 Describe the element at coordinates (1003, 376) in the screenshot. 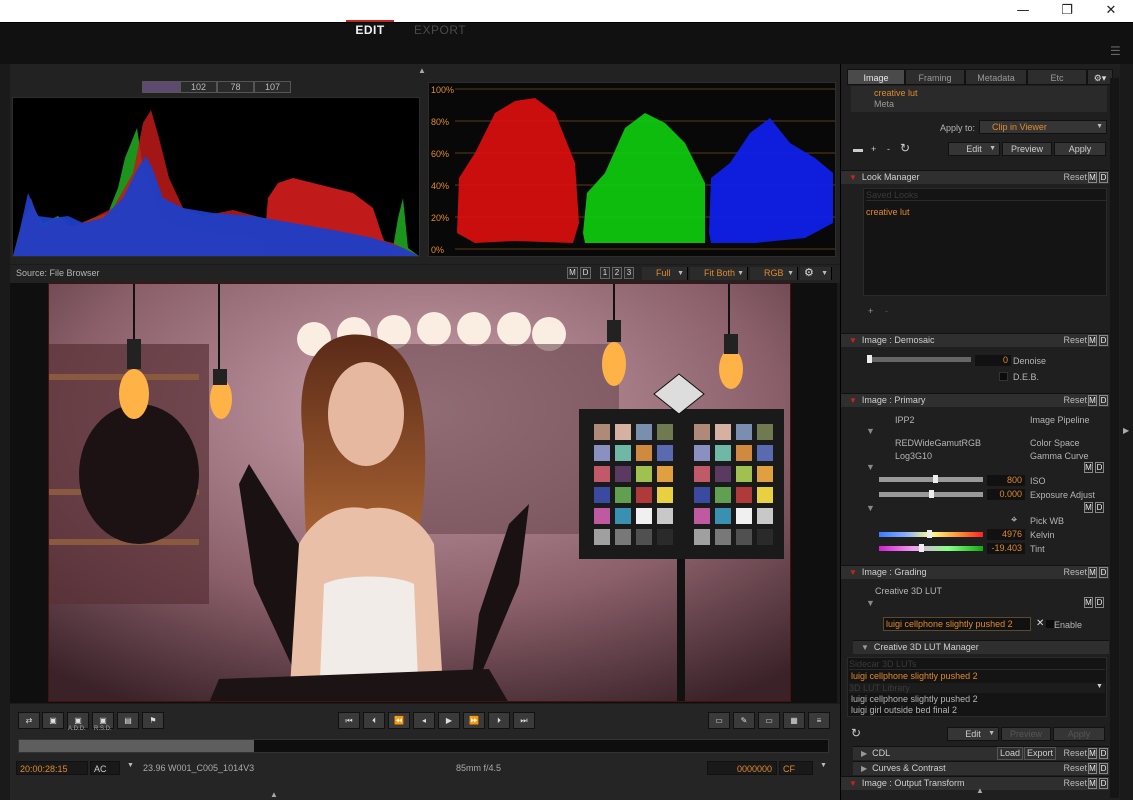

I see `deb-checkbox` at that location.